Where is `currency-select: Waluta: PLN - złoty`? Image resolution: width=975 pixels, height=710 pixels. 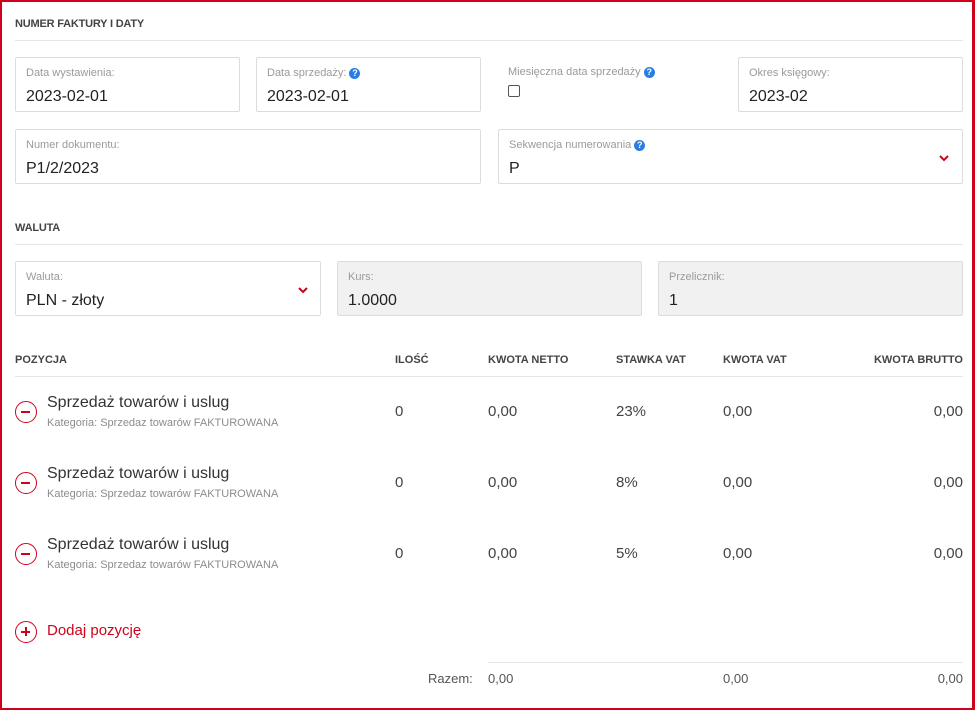
currency-select: Waluta: PLN - złoty is located at coordinates (168, 288).